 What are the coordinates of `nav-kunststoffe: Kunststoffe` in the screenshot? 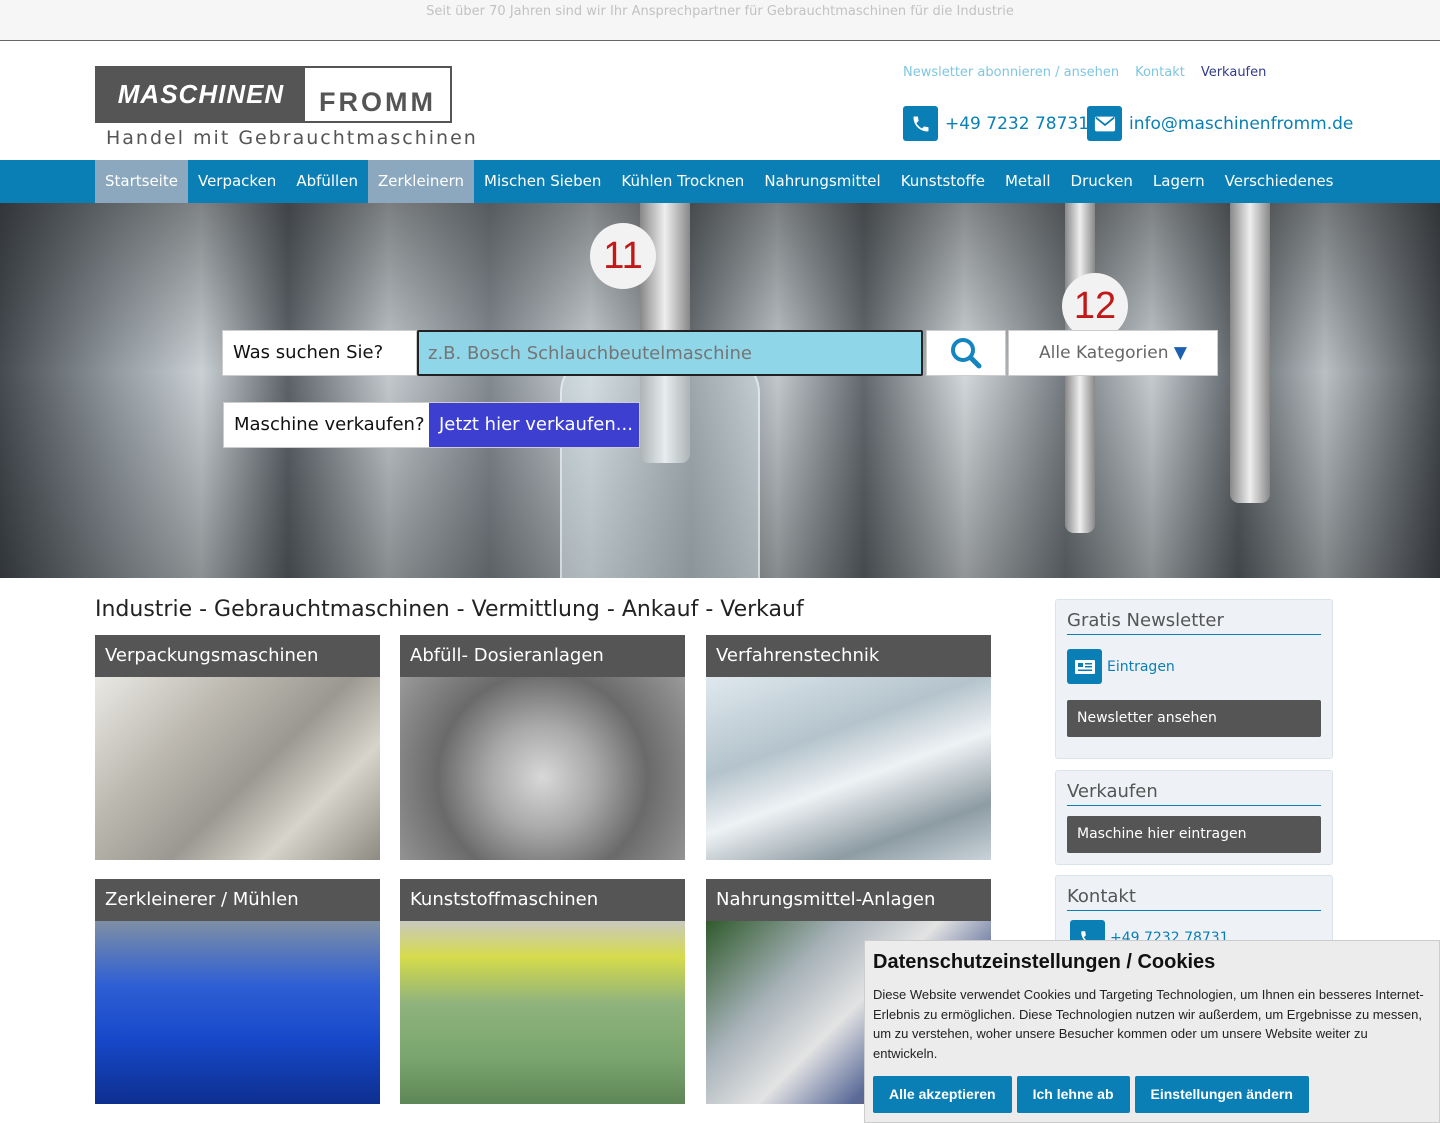 It's located at (943, 181).